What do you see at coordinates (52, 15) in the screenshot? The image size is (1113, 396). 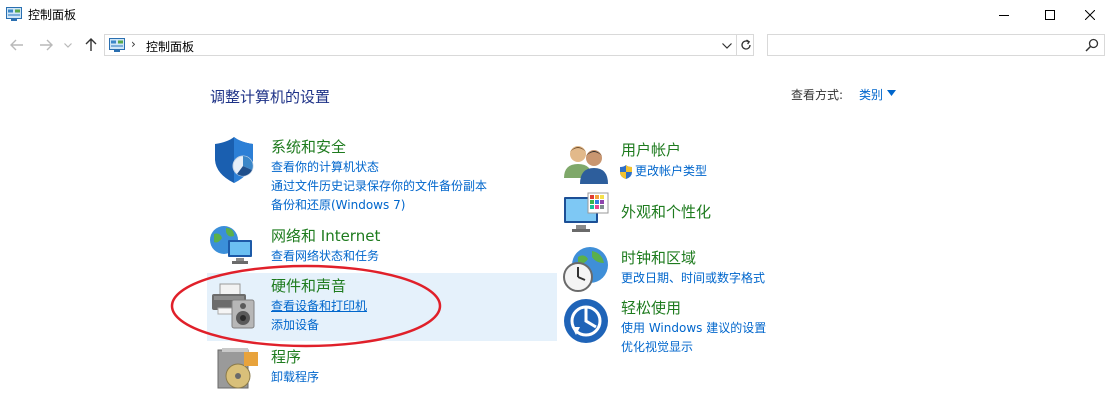 I see `window-title: 控制面板` at bounding box center [52, 15].